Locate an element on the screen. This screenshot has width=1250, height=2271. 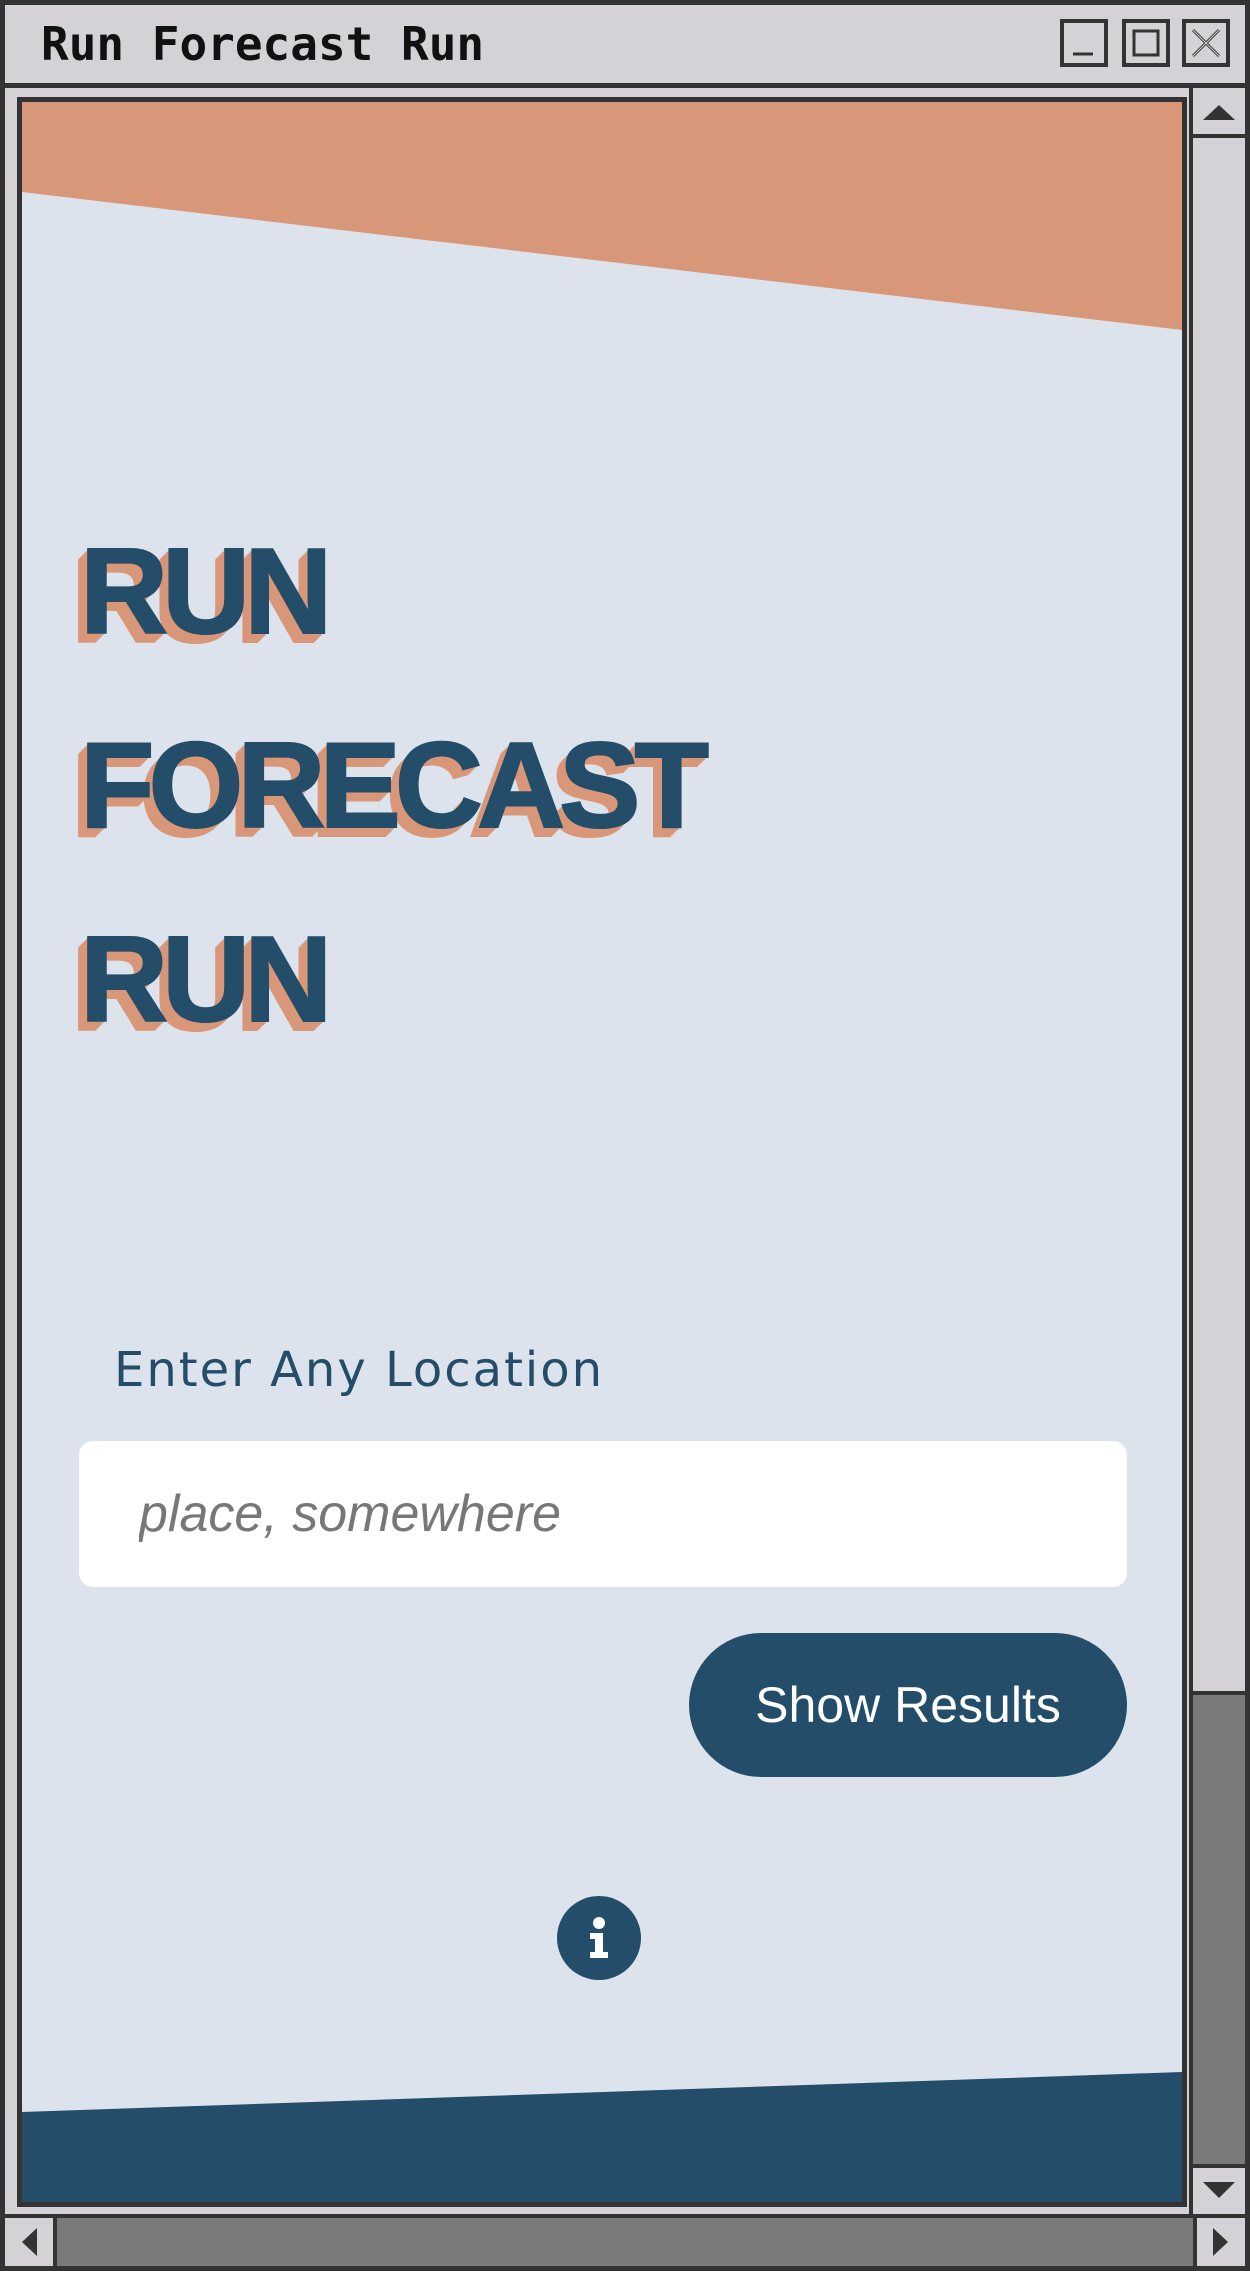
maximize-button is located at coordinates (1146, 43).